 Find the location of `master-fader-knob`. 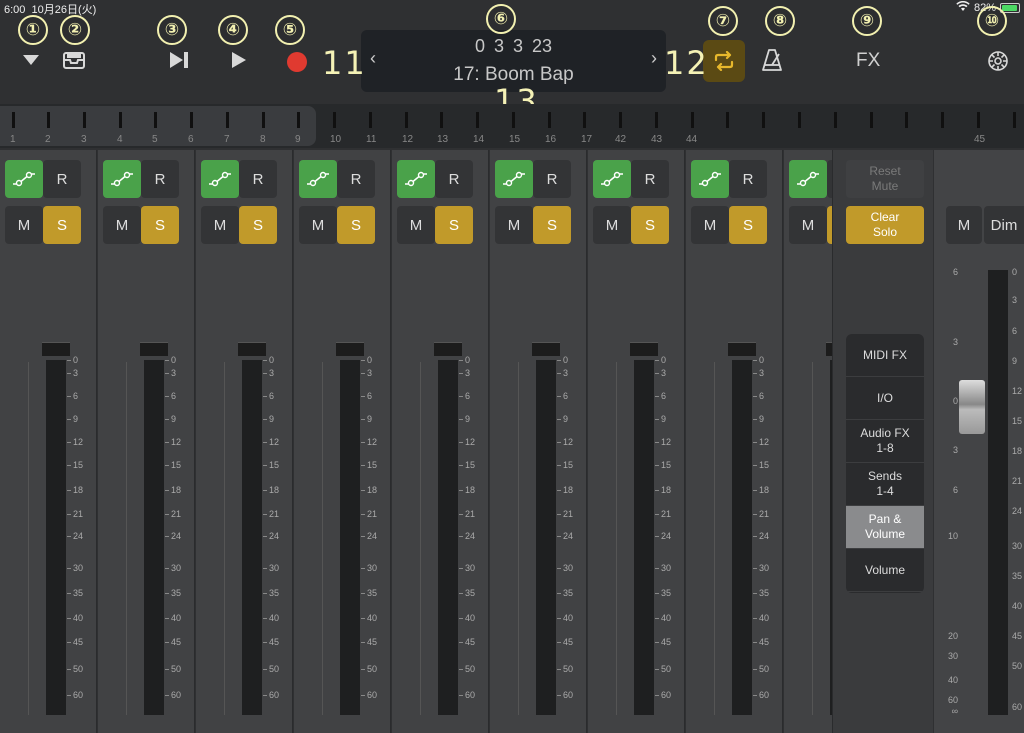

master-fader-knob is located at coordinates (972, 407).